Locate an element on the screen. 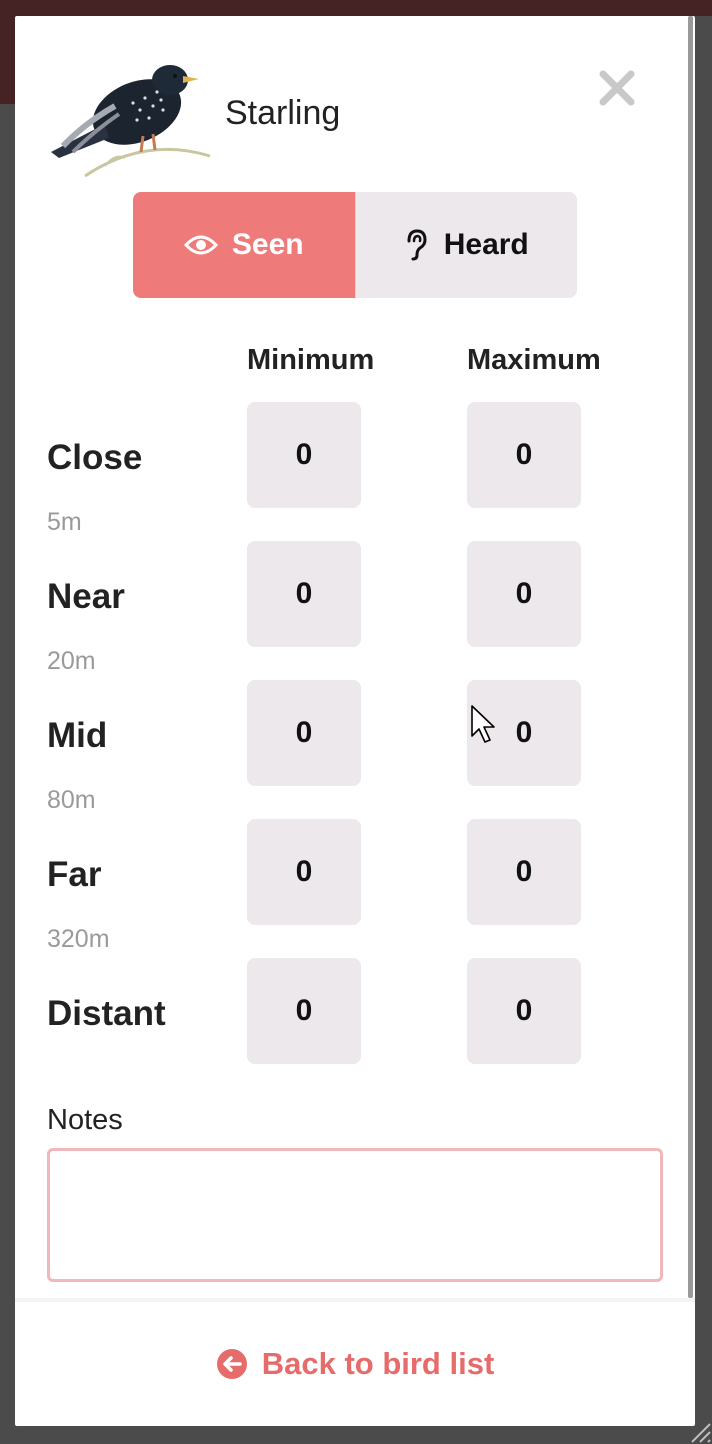 This screenshot has width=712, height=1444. eye-icon is located at coordinates (200, 245).